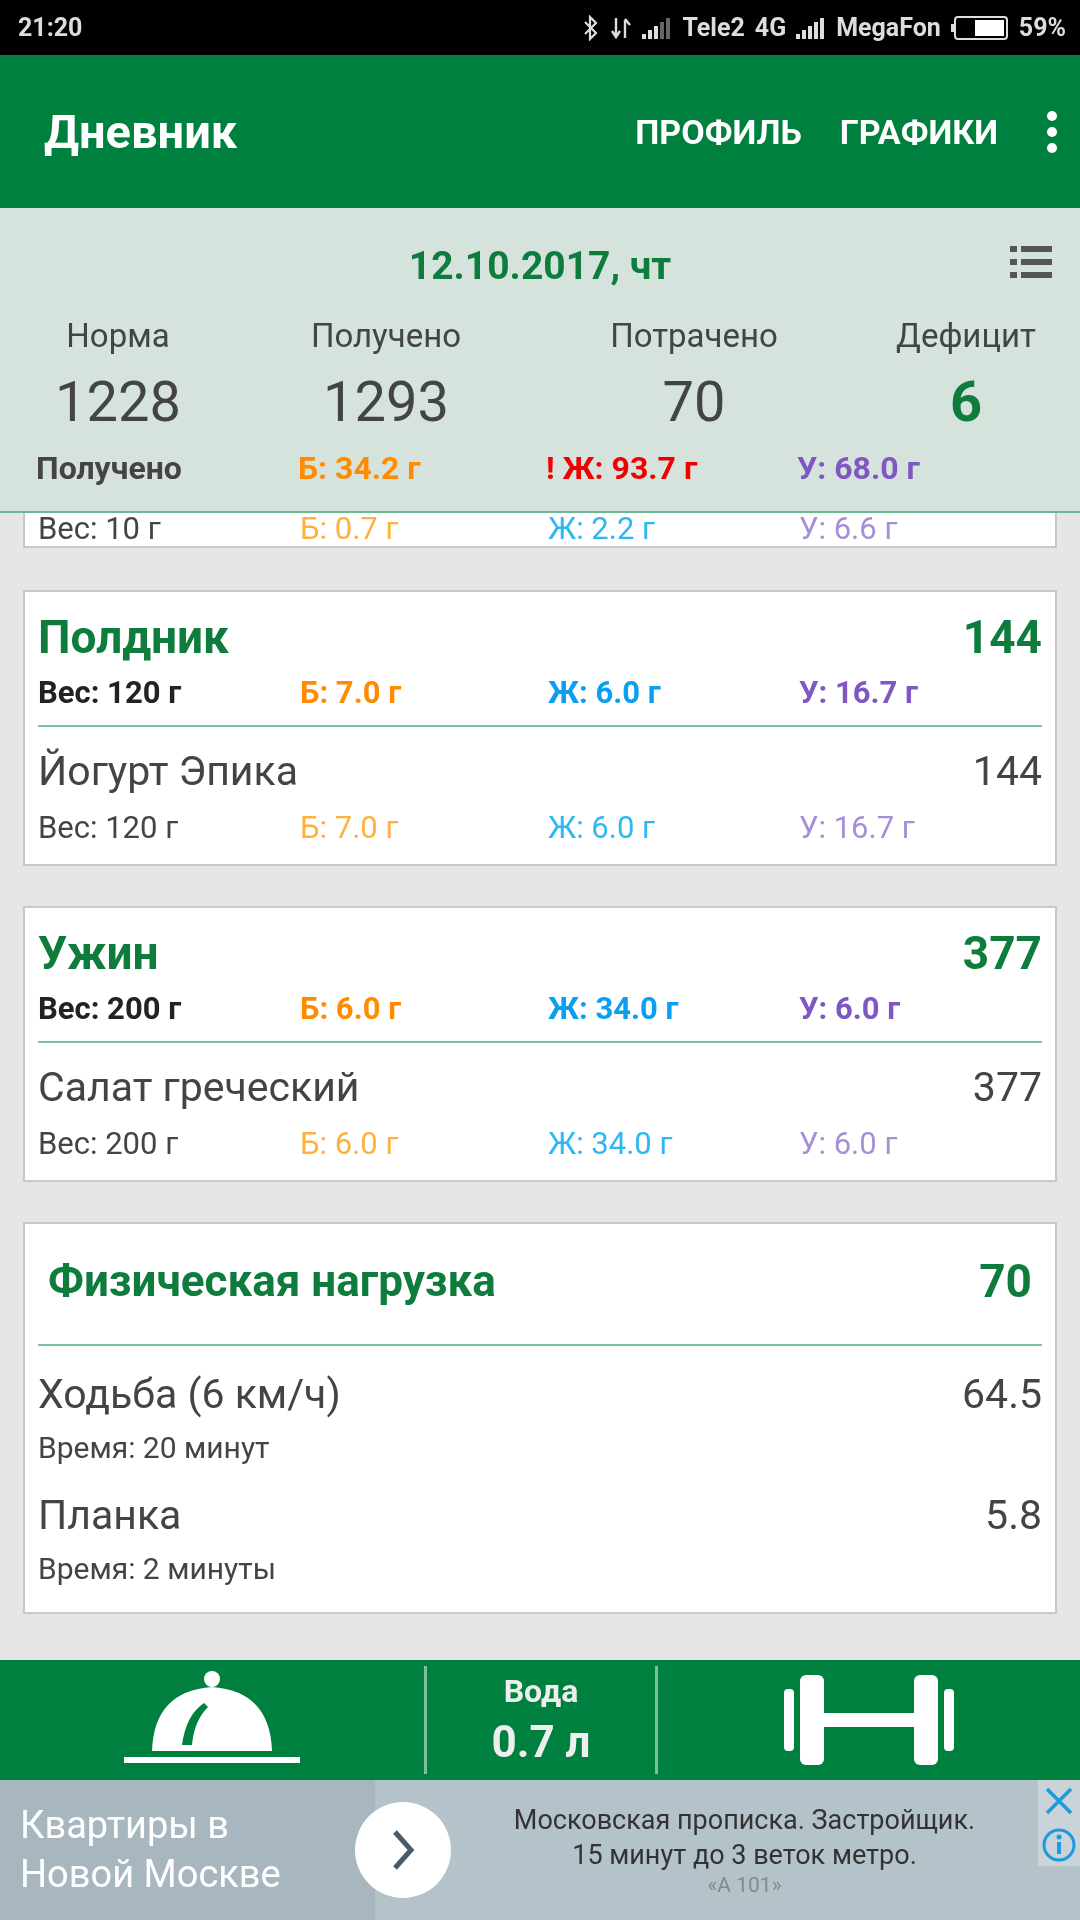 Image resolution: width=1080 pixels, height=1920 pixels. What do you see at coordinates (713, 27) in the screenshot?
I see `carrier-name: Tele2` at bounding box center [713, 27].